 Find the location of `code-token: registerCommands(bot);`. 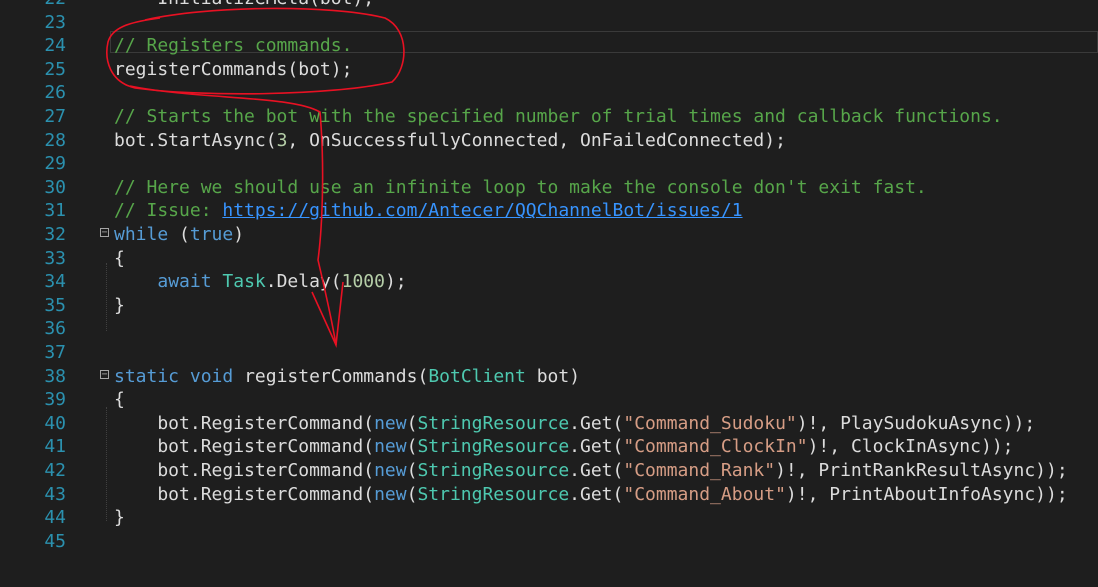

code-token: registerCommands(bot); is located at coordinates (233, 69).